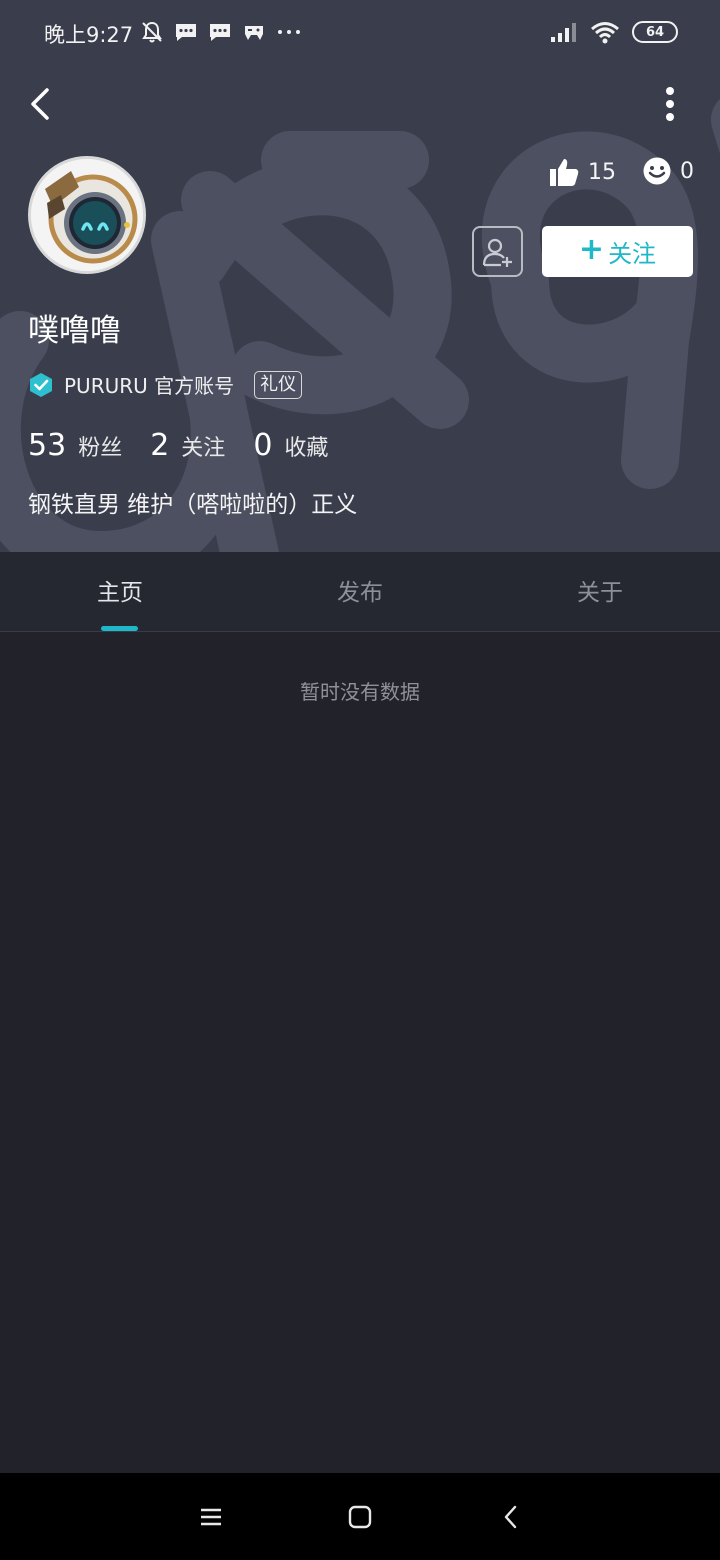  Describe the element at coordinates (203, 446) in the screenshot. I see `following-label: 关注` at that location.